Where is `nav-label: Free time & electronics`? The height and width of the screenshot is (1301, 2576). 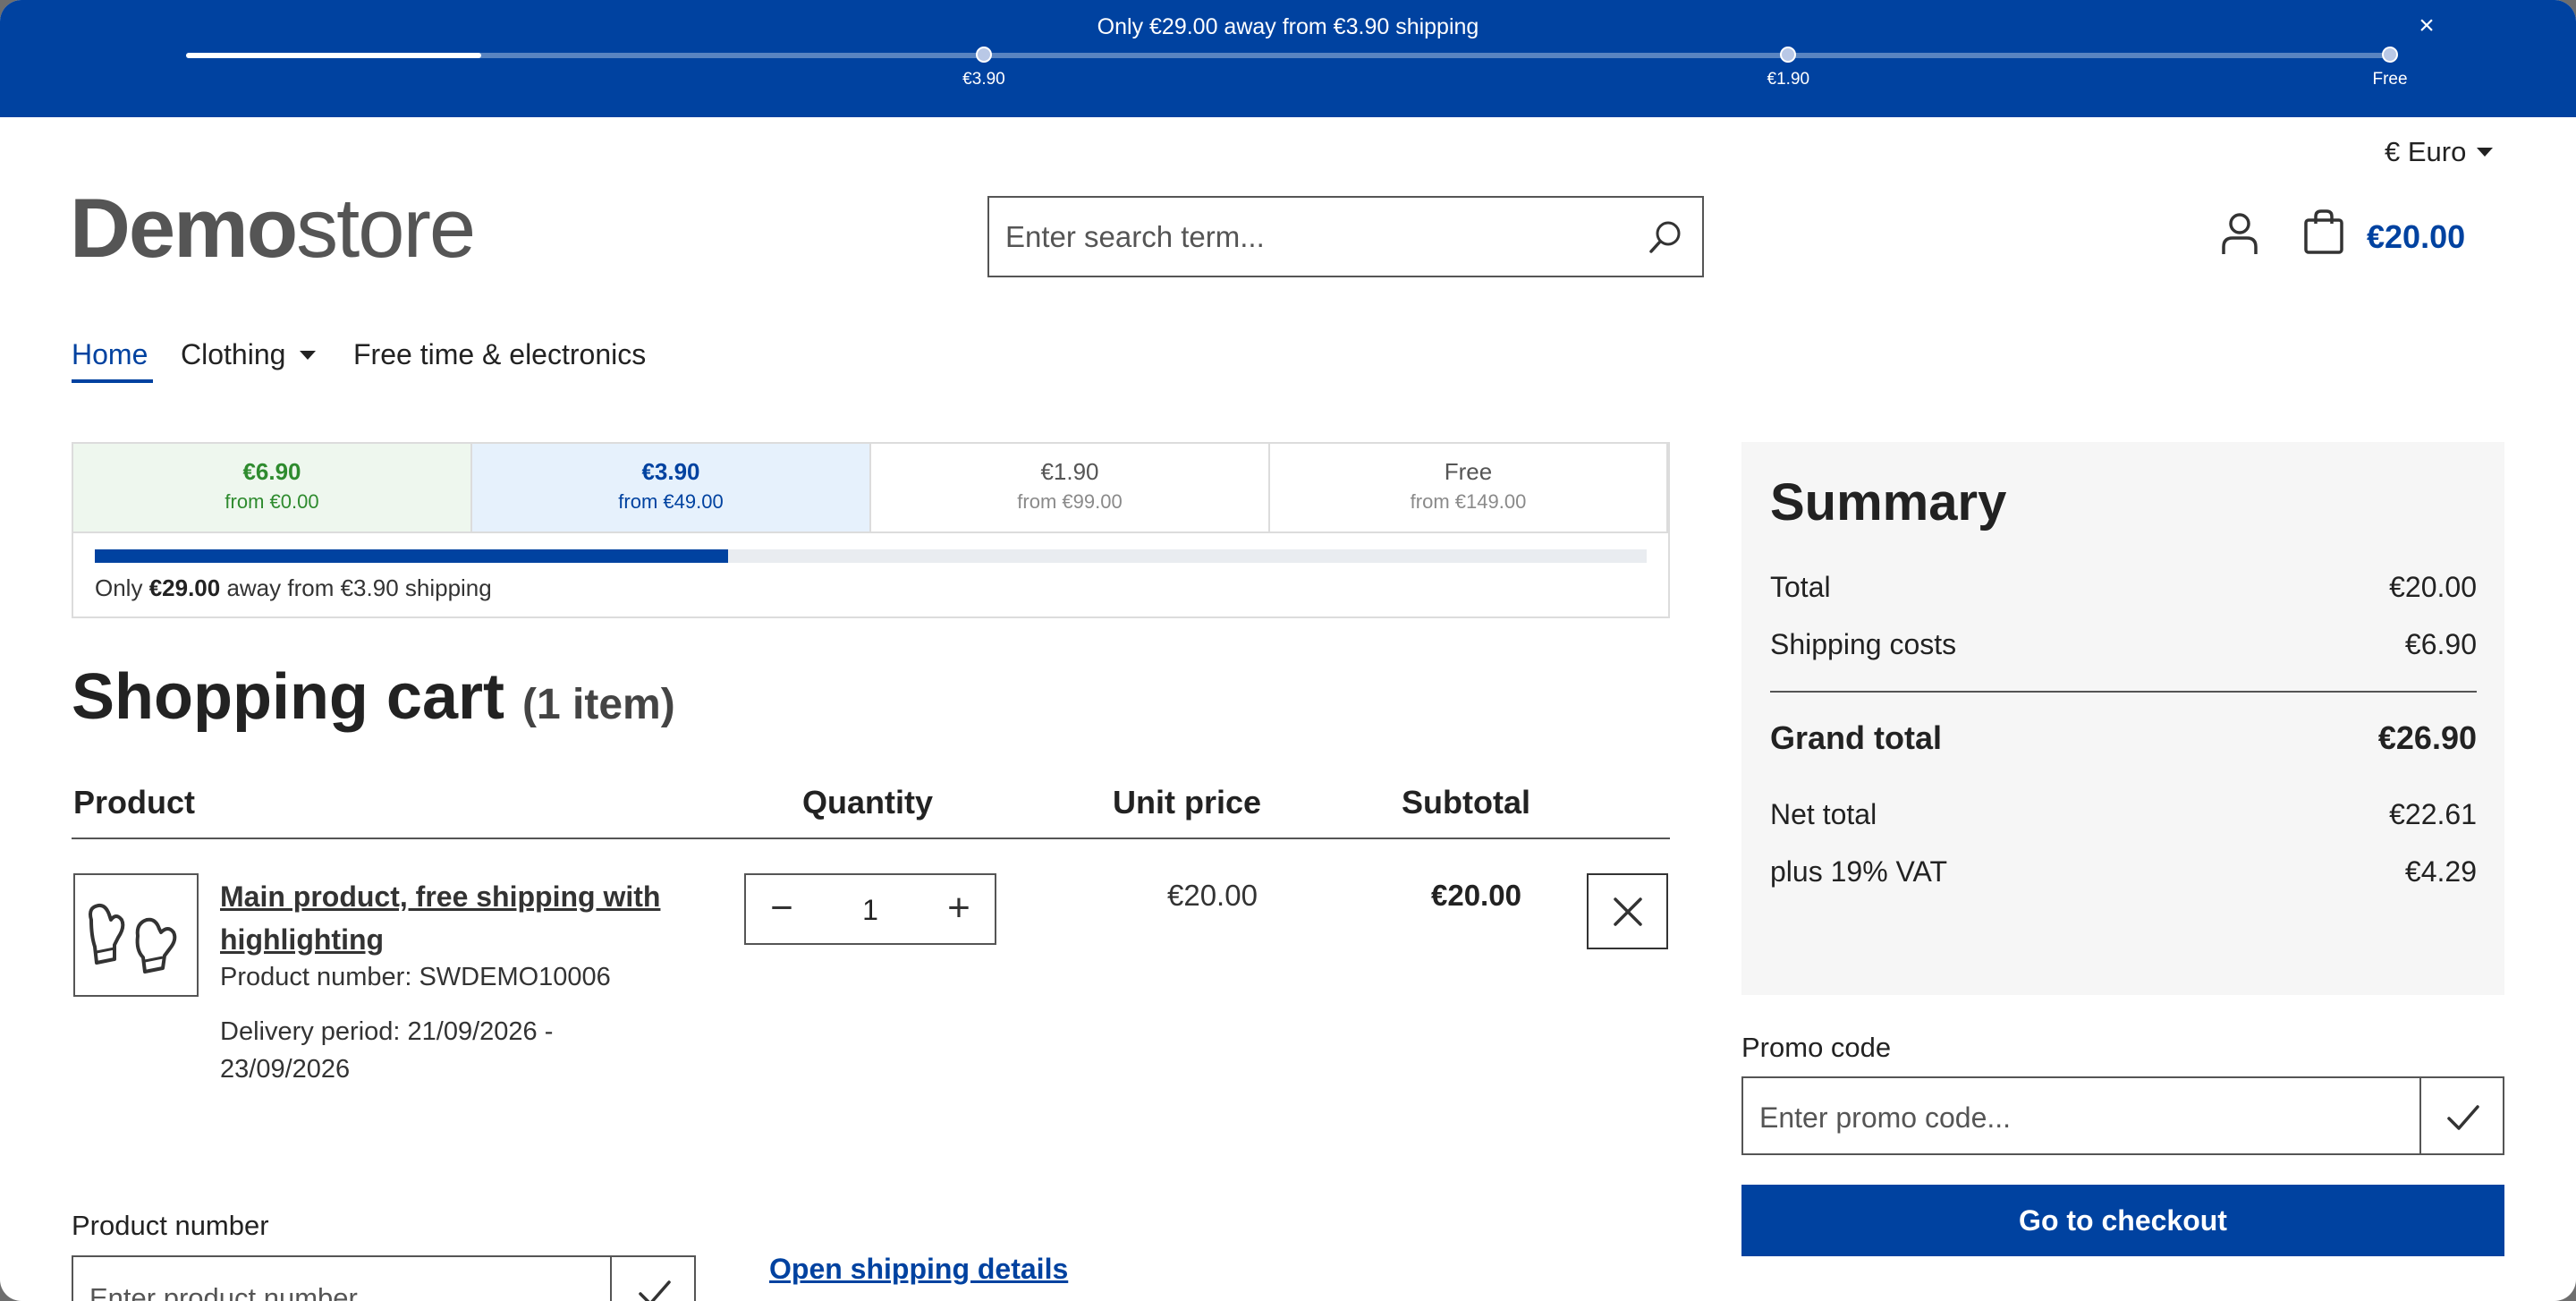
nav-label: Free time & electronics is located at coordinates (500, 354).